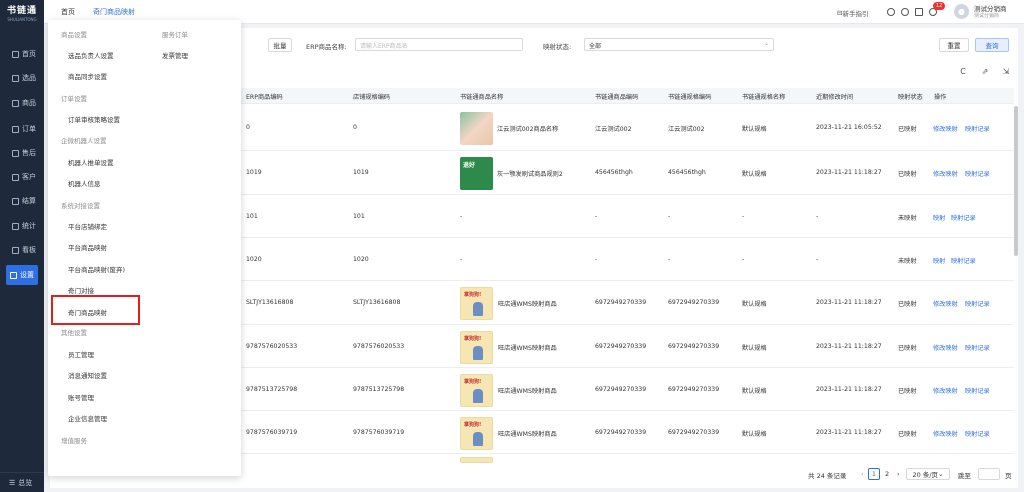 This screenshot has height=492, width=1024. Describe the element at coordinates (254, 259) in the screenshot. I see `cell-erp-code: 1020` at that location.